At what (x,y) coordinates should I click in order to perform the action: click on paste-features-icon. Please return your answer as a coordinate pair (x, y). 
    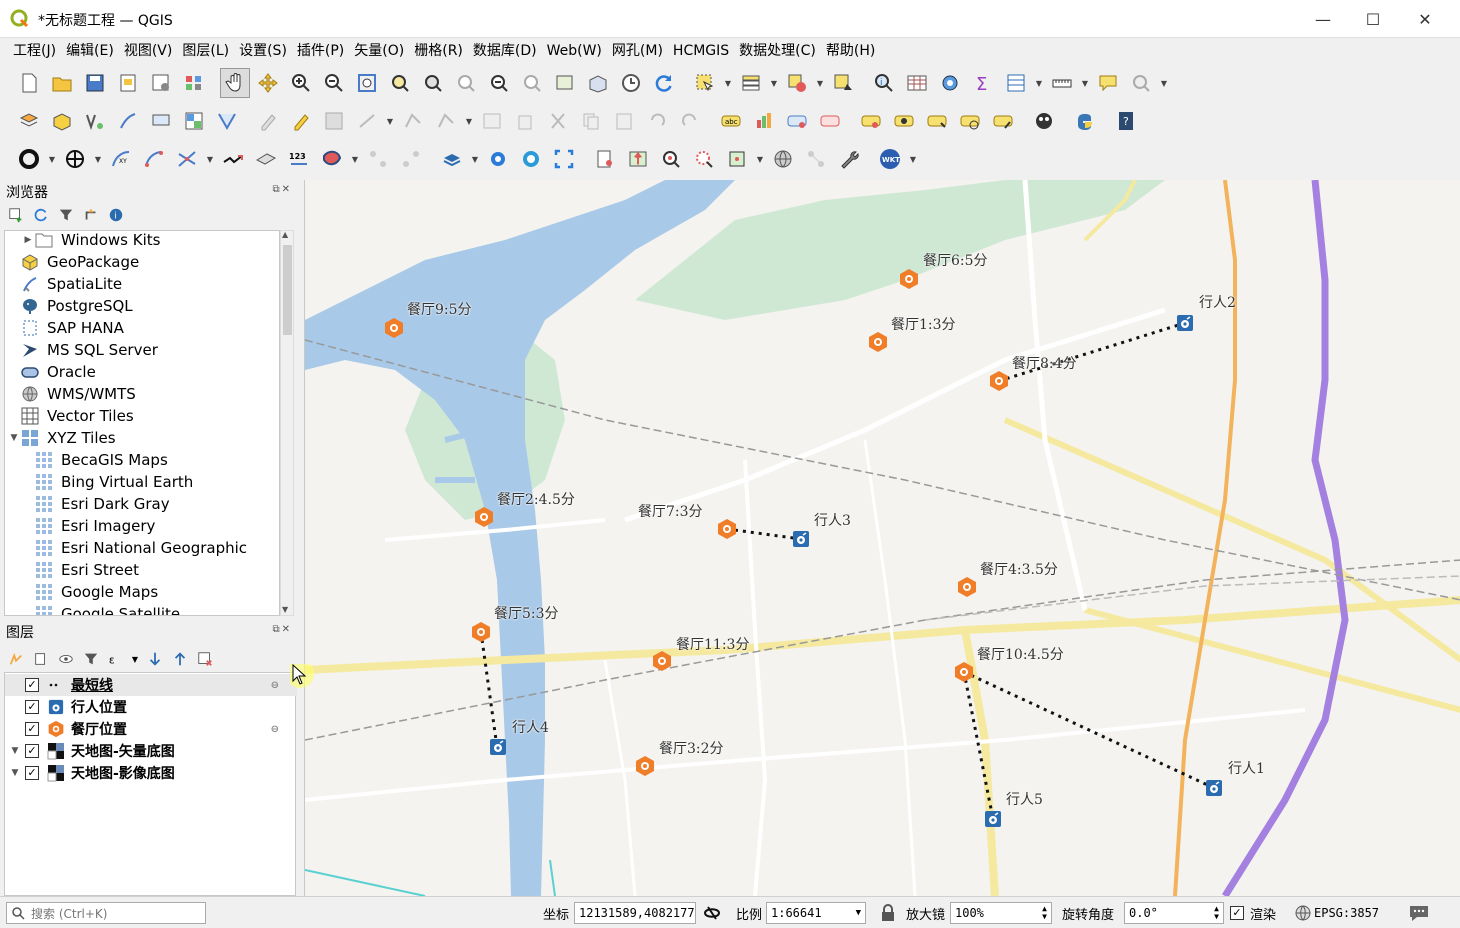
    Looking at the image, I should click on (624, 121).